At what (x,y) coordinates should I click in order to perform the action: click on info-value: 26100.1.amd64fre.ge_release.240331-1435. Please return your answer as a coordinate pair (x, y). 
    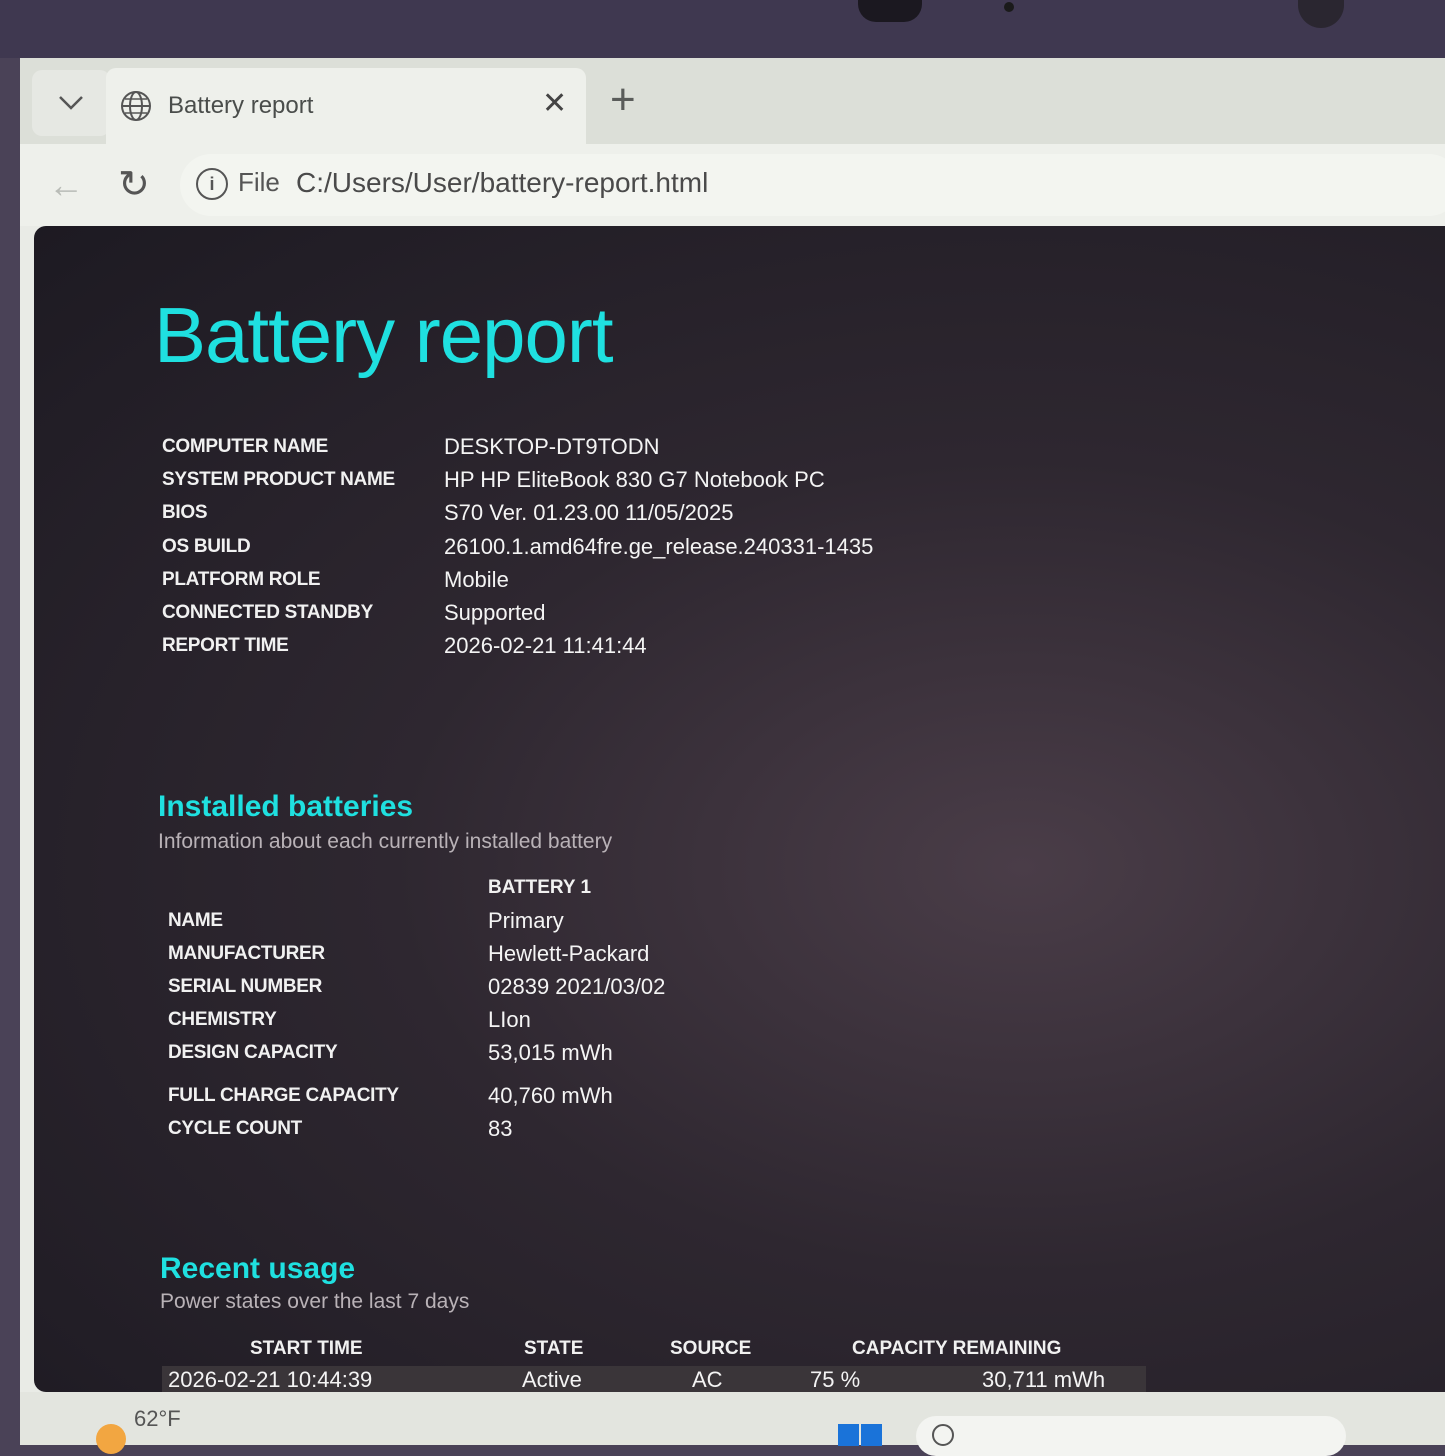
    Looking at the image, I should click on (659, 546).